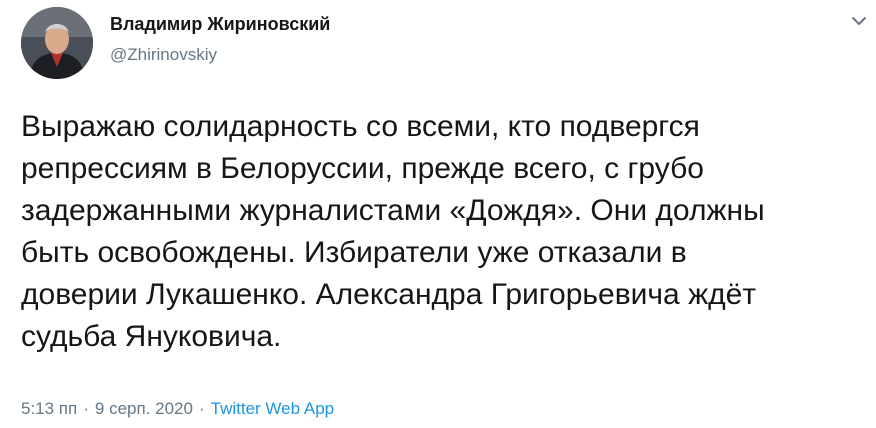 The width and height of the screenshot is (876, 428). What do you see at coordinates (144, 408) in the screenshot?
I see `tweet-date: 9 серп. 2020` at bounding box center [144, 408].